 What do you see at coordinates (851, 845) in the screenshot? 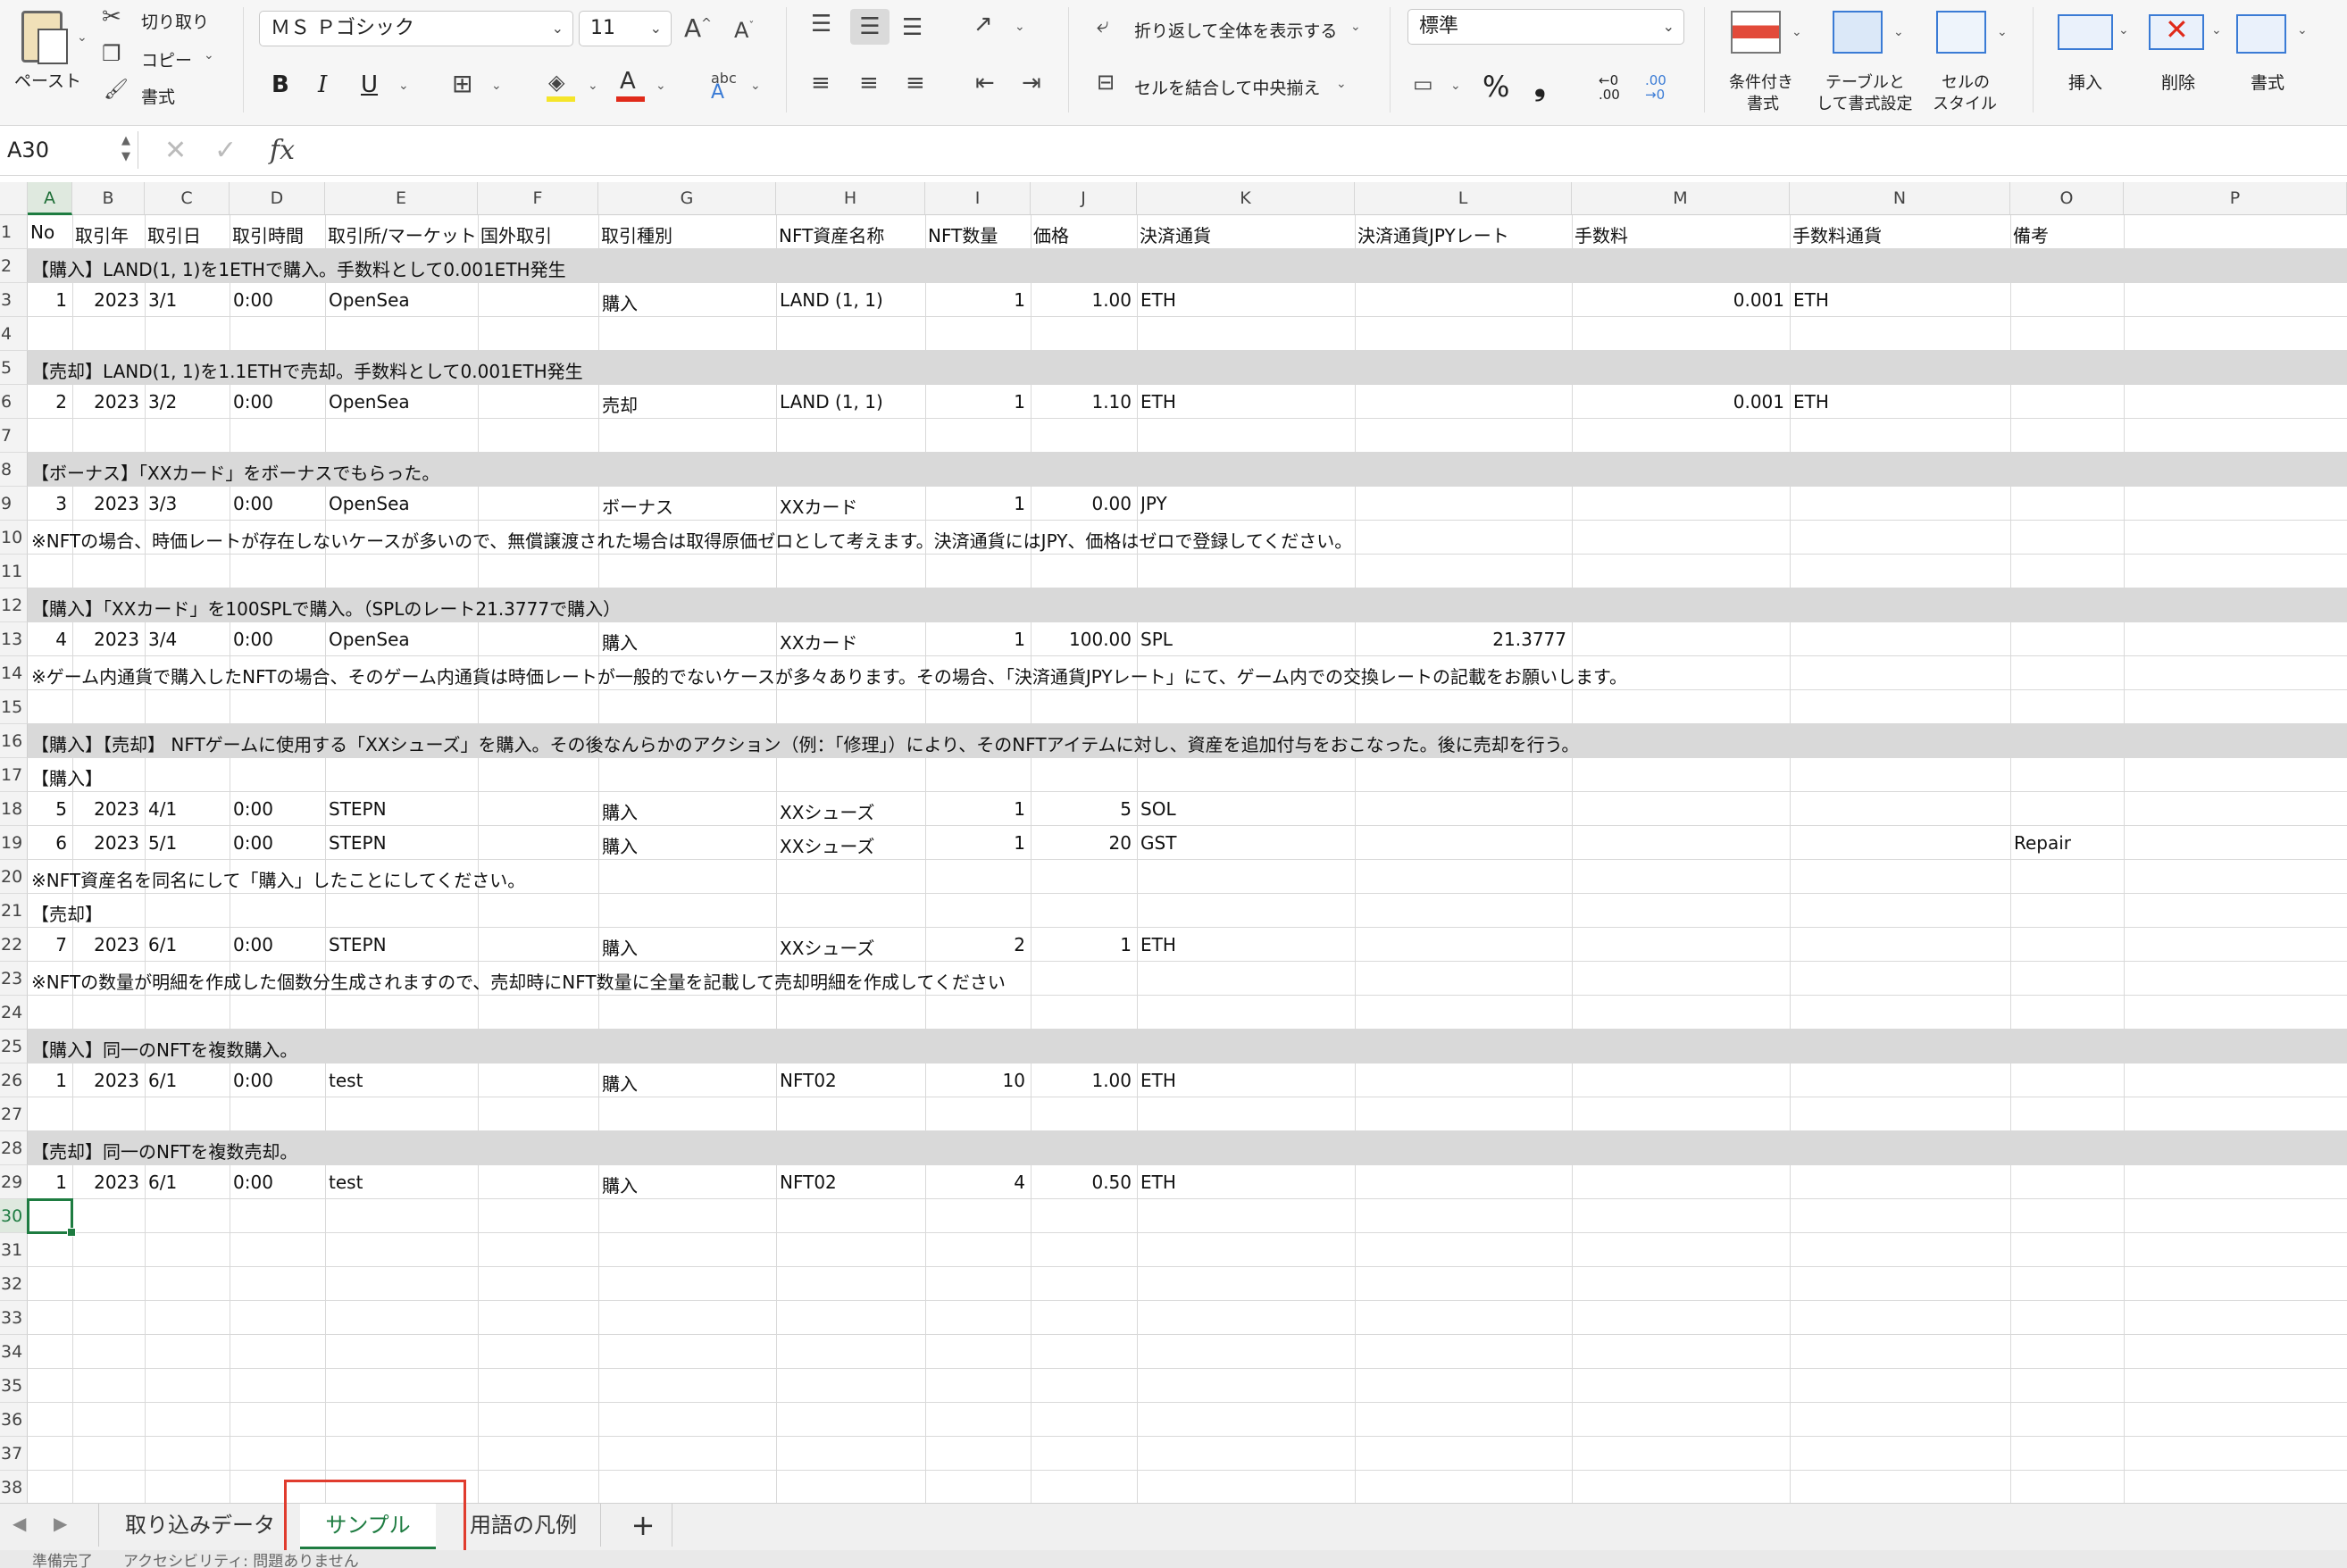
I see `cell-h19: XXシューズ` at bounding box center [851, 845].